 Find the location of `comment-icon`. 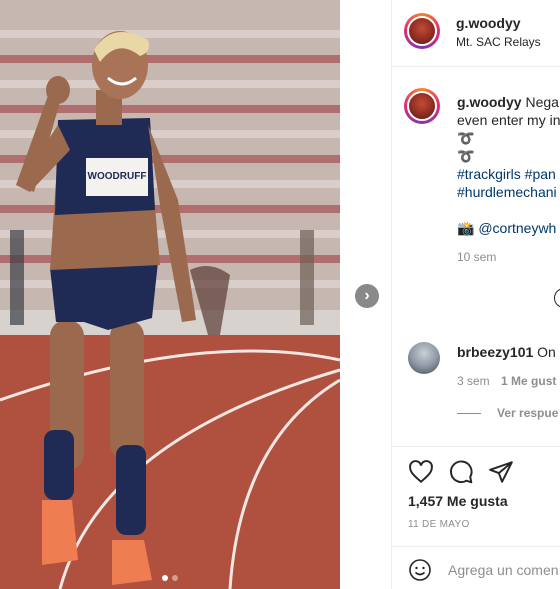

comment-icon is located at coordinates (461, 472).